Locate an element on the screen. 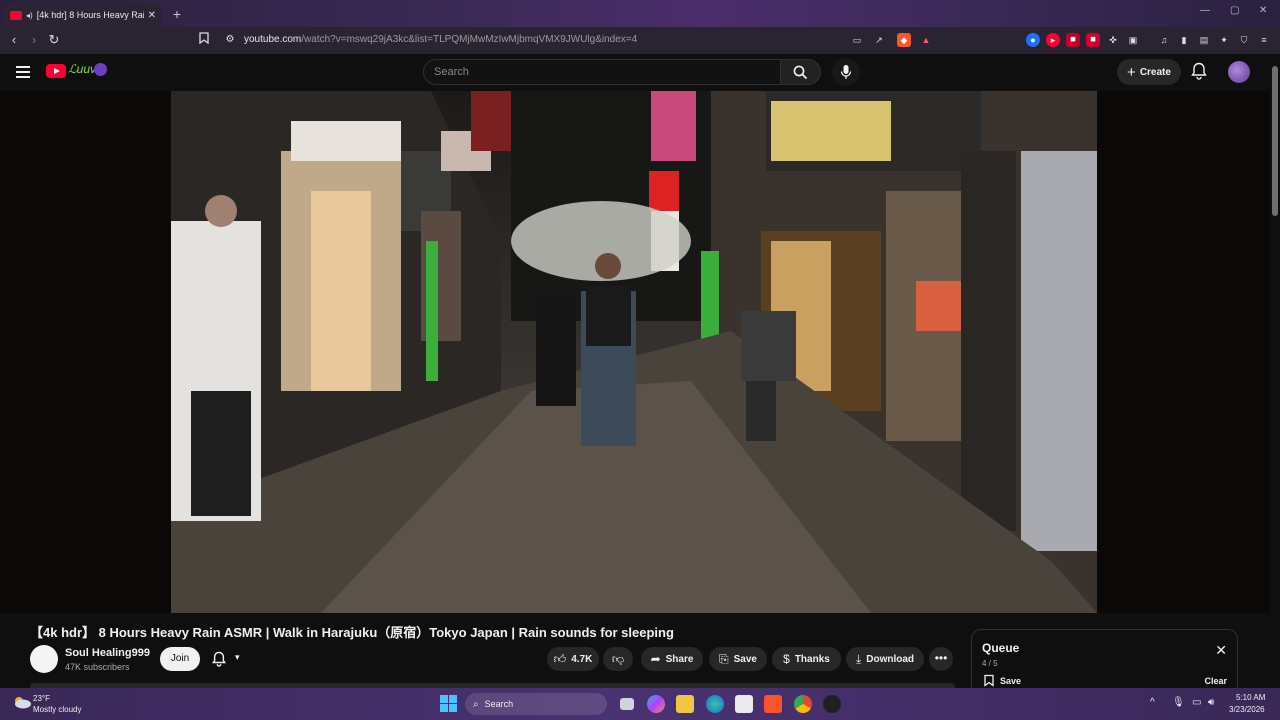 This screenshot has height=720, width=1280. like-count: 4.7K is located at coordinates (582, 659).